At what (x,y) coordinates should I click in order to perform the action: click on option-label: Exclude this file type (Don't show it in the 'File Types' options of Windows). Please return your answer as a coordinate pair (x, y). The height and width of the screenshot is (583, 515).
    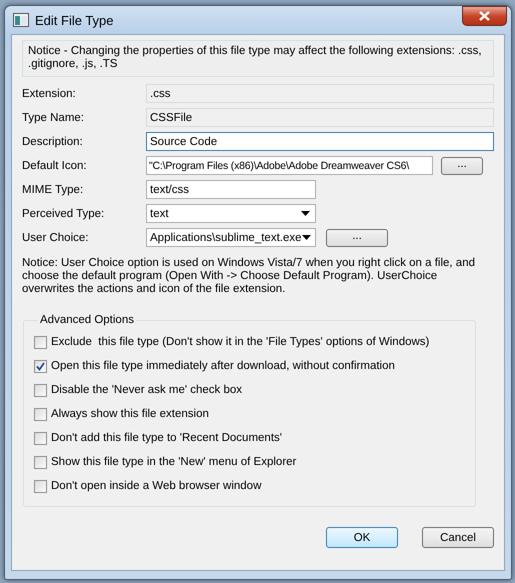
    Looking at the image, I should click on (240, 342).